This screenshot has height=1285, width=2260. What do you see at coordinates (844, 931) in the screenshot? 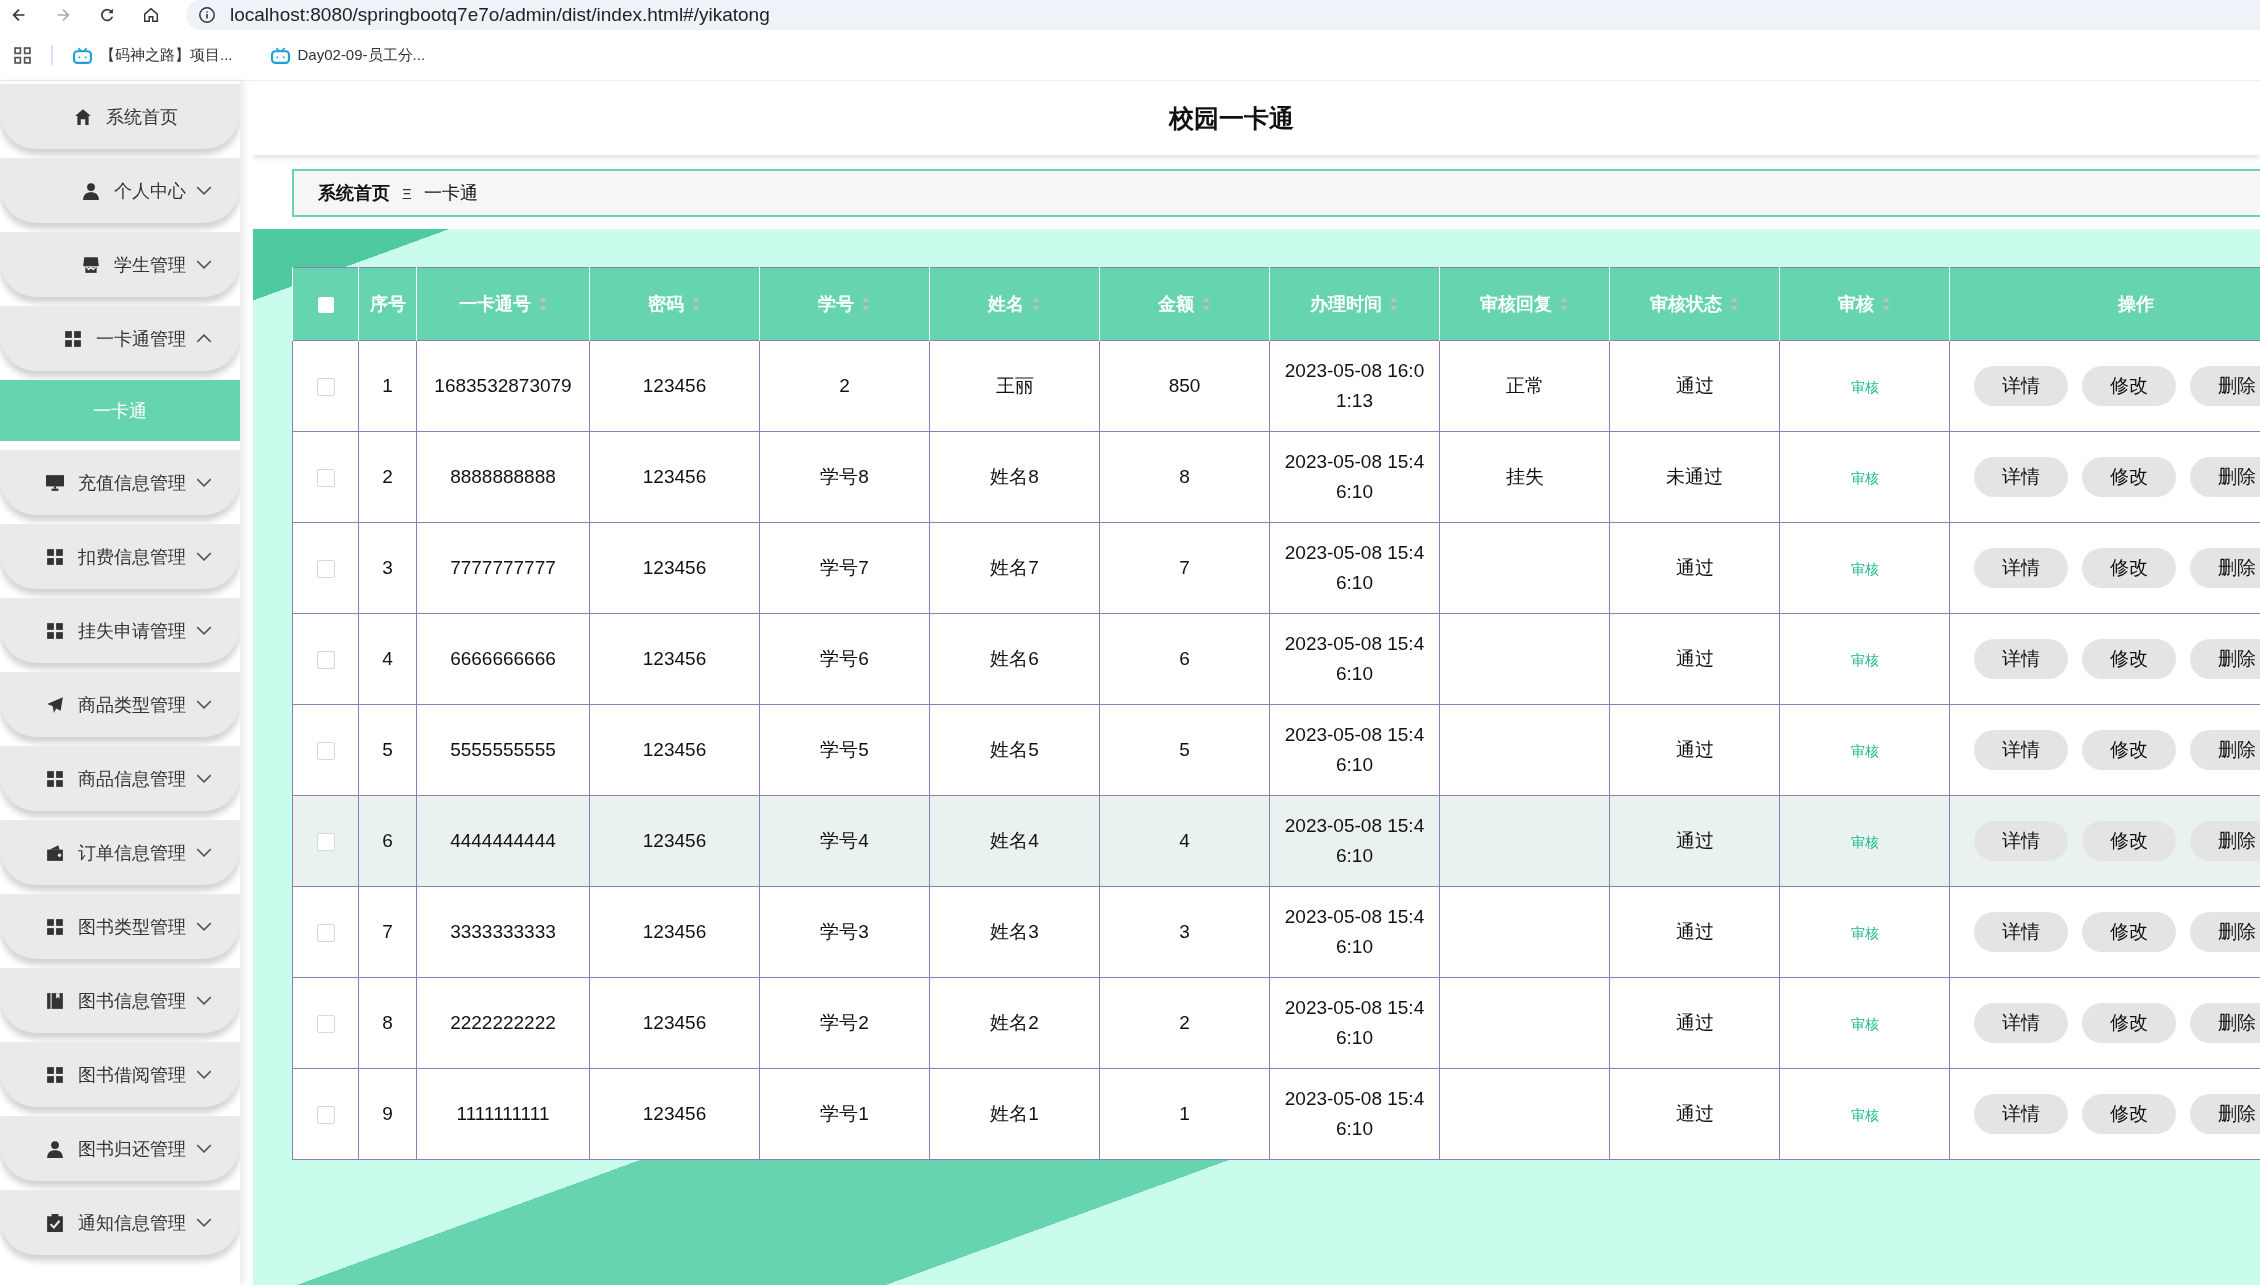
I see `table-cell: 学号3` at bounding box center [844, 931].